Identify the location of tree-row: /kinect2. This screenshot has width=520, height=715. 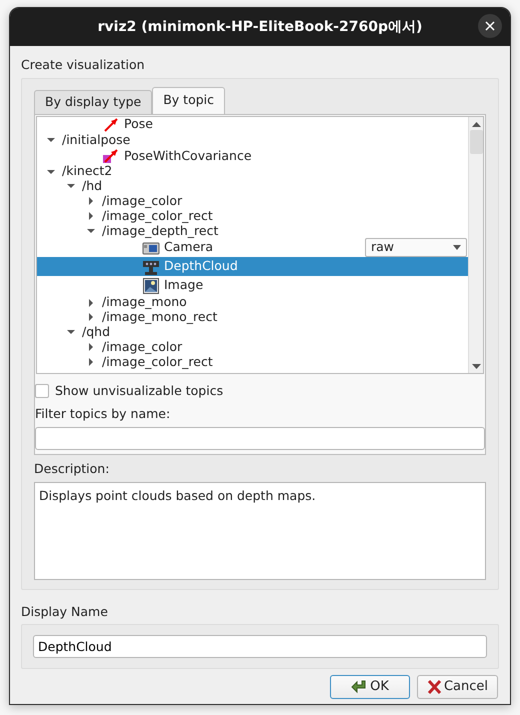
(252, 172).